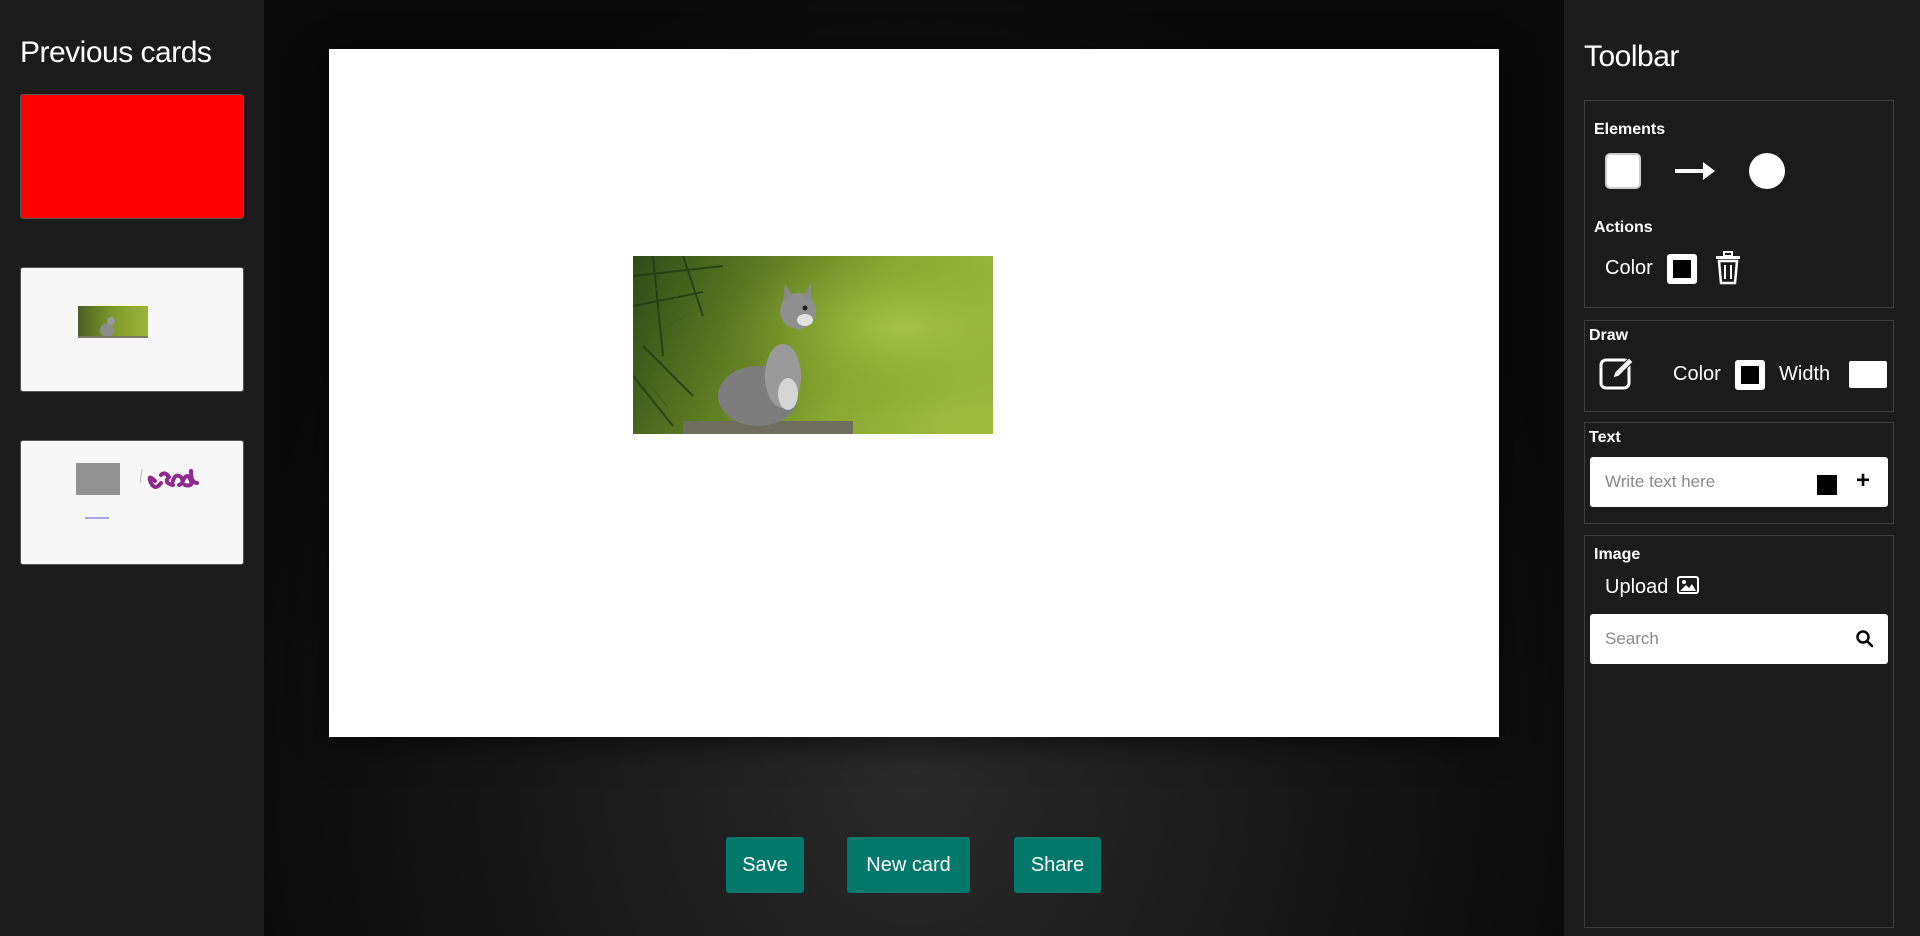 Image resolution: width=1920 pixels, height=936 pixels. I want to click on actions-label: Actions, so click(1623, 227).